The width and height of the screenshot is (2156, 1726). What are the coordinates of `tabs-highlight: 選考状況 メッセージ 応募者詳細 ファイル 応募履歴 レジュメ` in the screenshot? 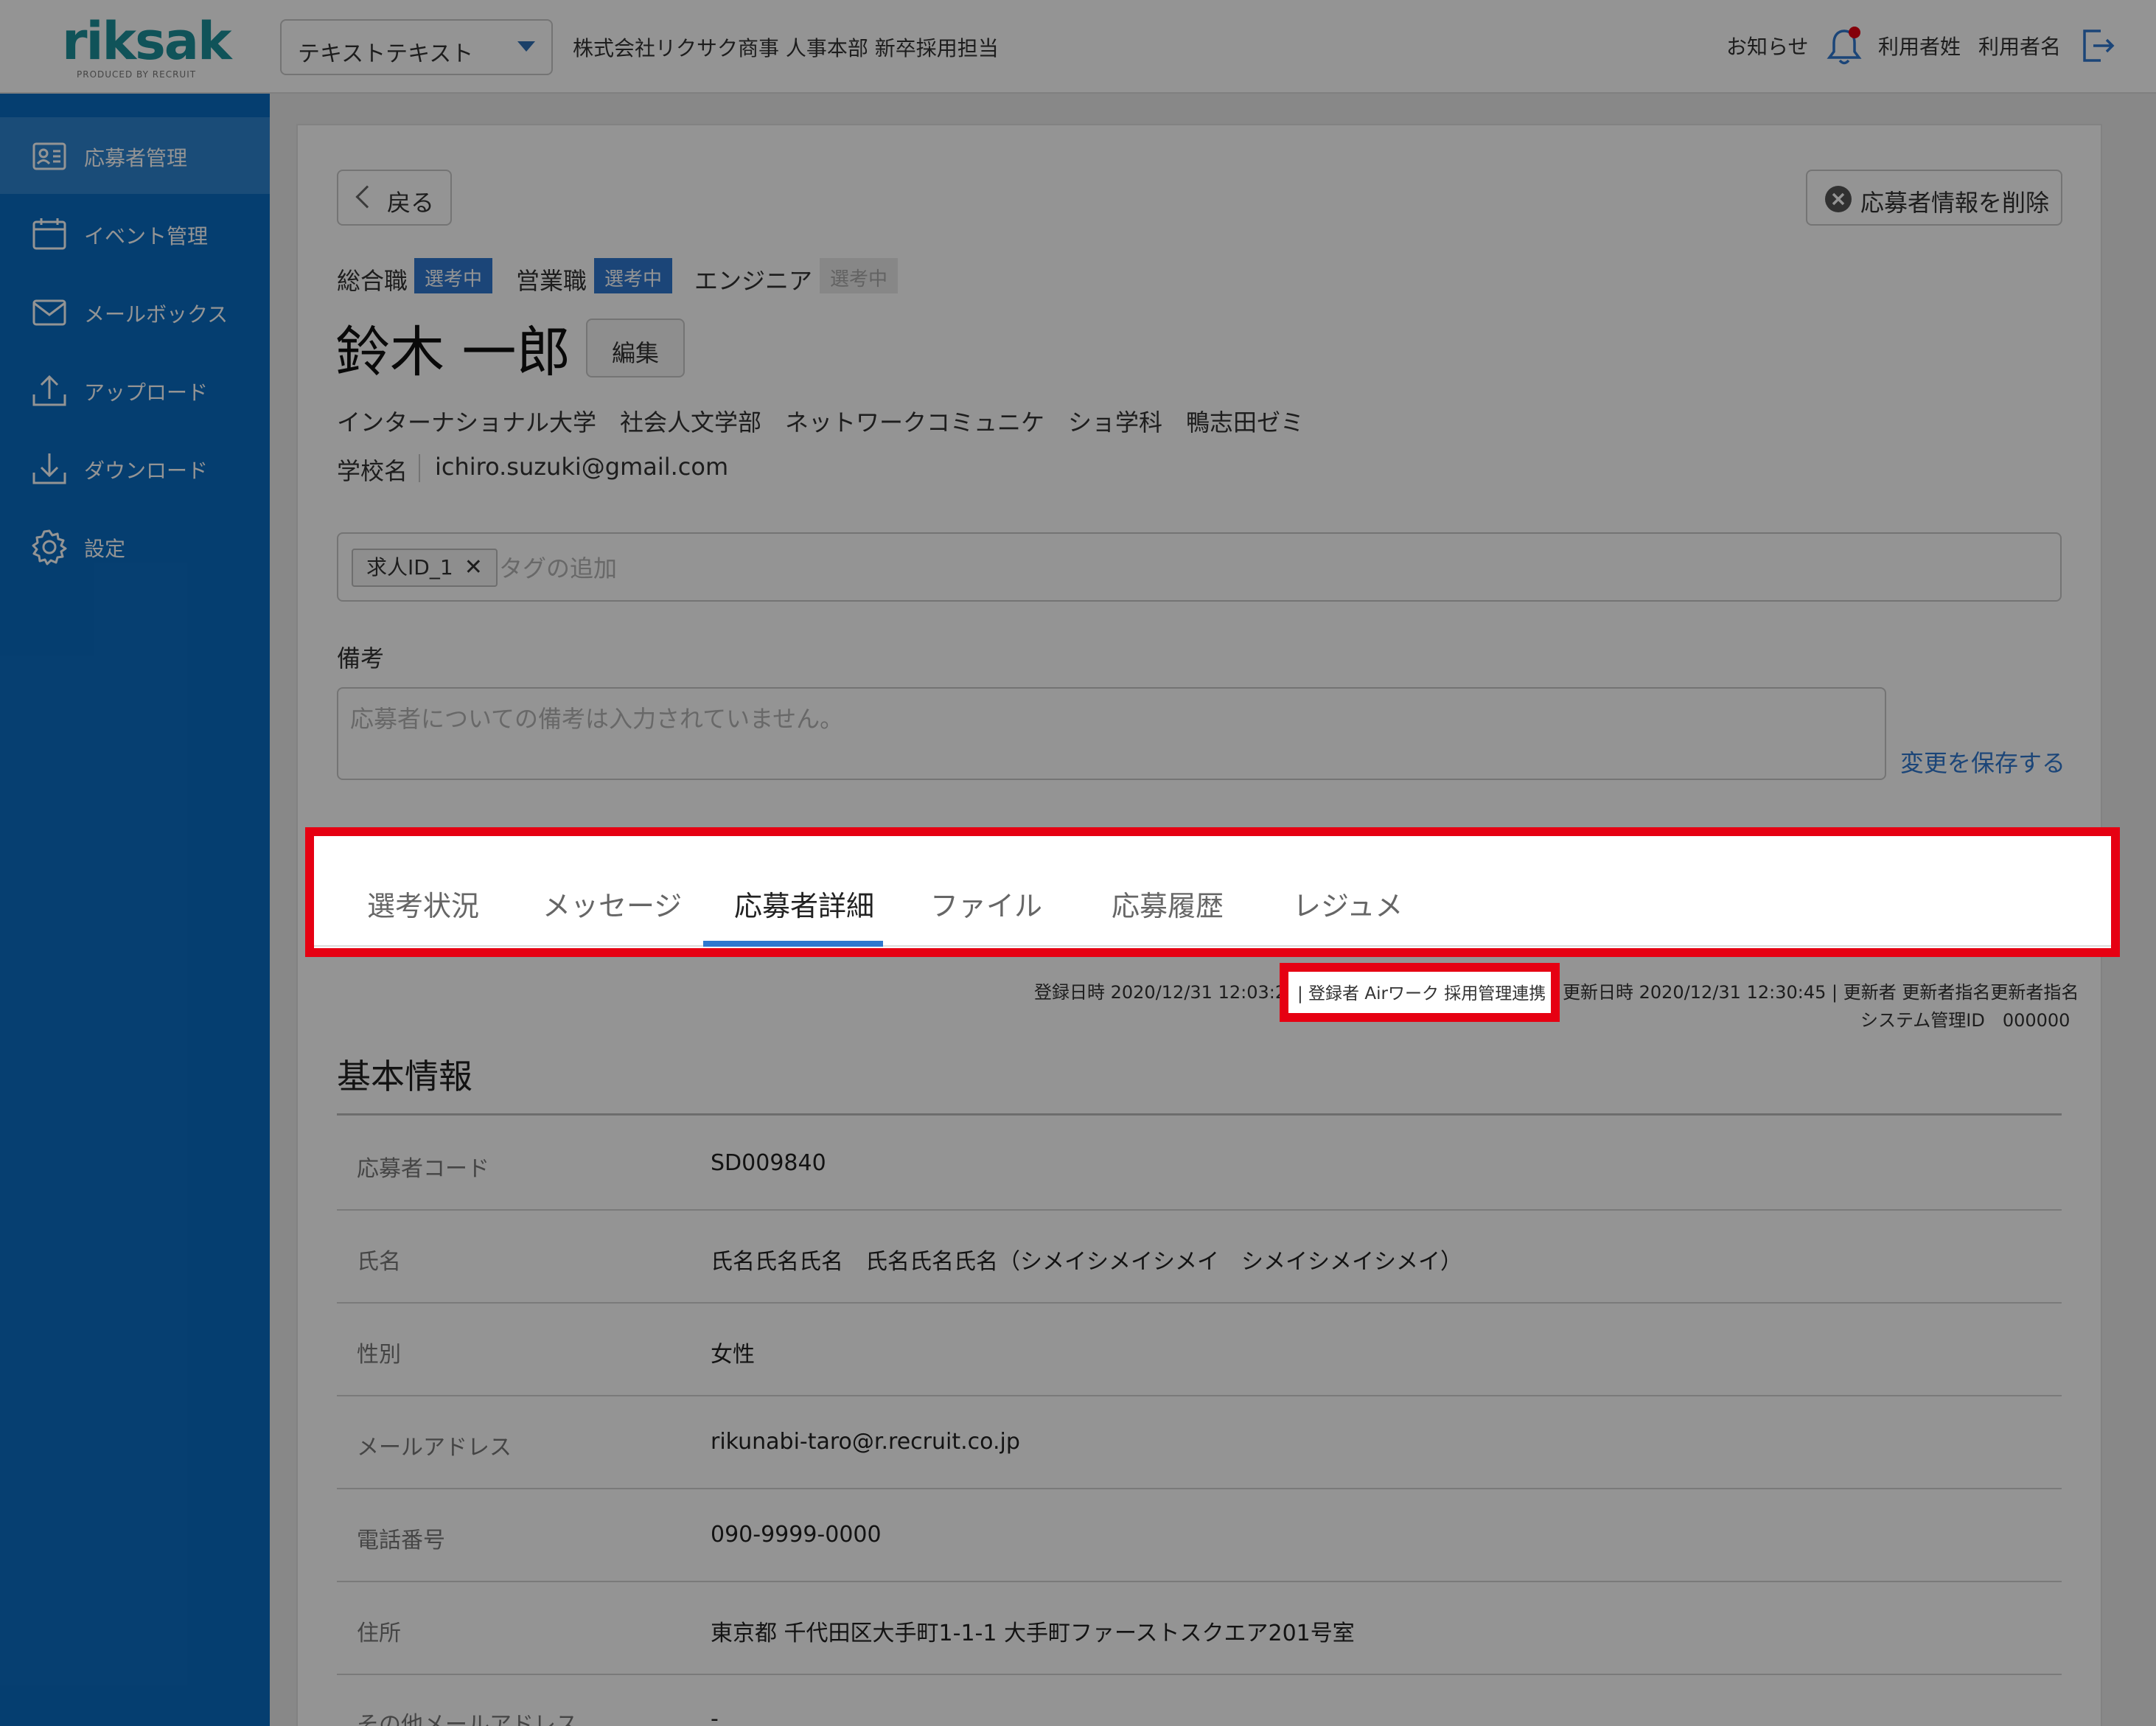 It's located at (1212, 892).